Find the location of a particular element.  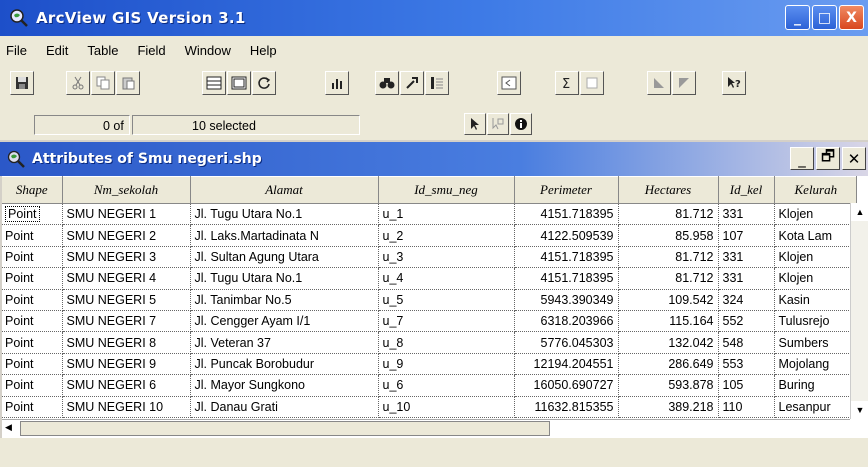

cell-perimeter: 5776.045303 is located at coordinates (566, 342).